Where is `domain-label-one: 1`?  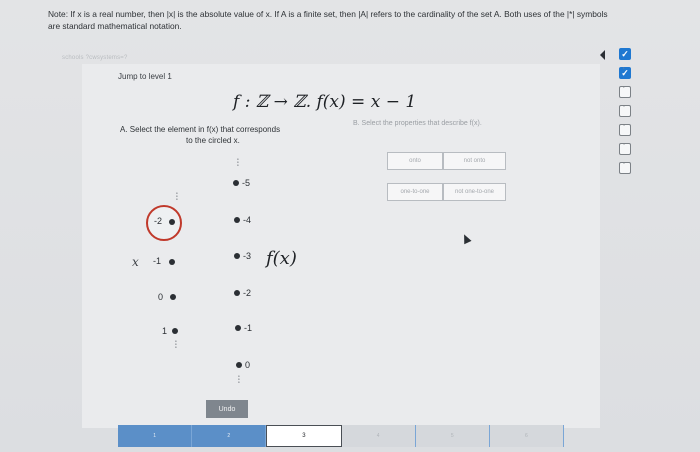
domain-label-one: 1 is located at coordinates (165, 331).